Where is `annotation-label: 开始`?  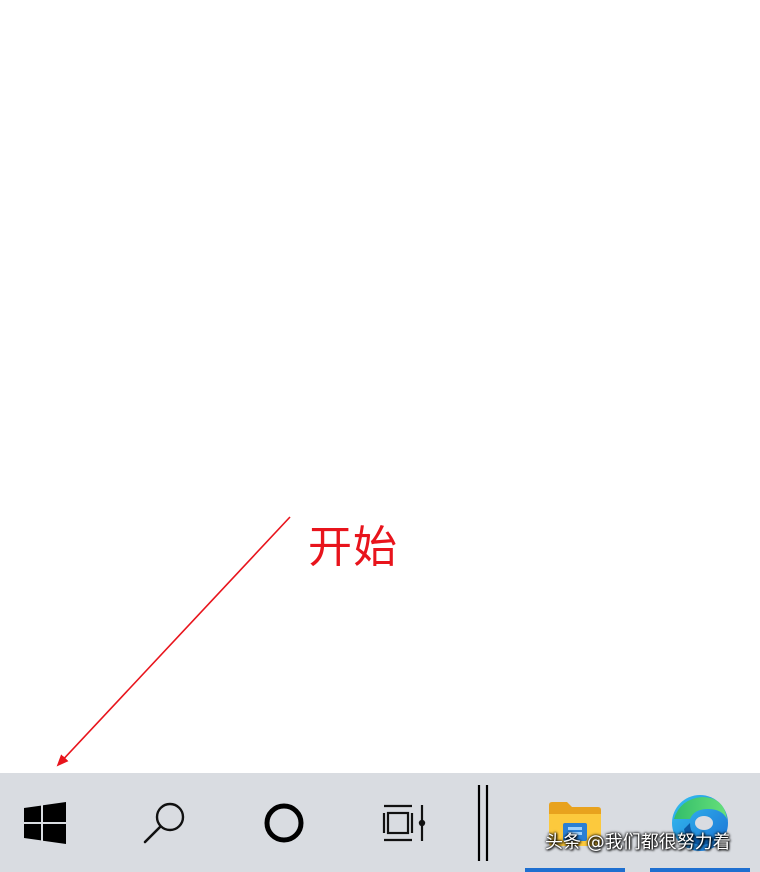 annotation-label: 开始 is located at coordinates (353, 547).